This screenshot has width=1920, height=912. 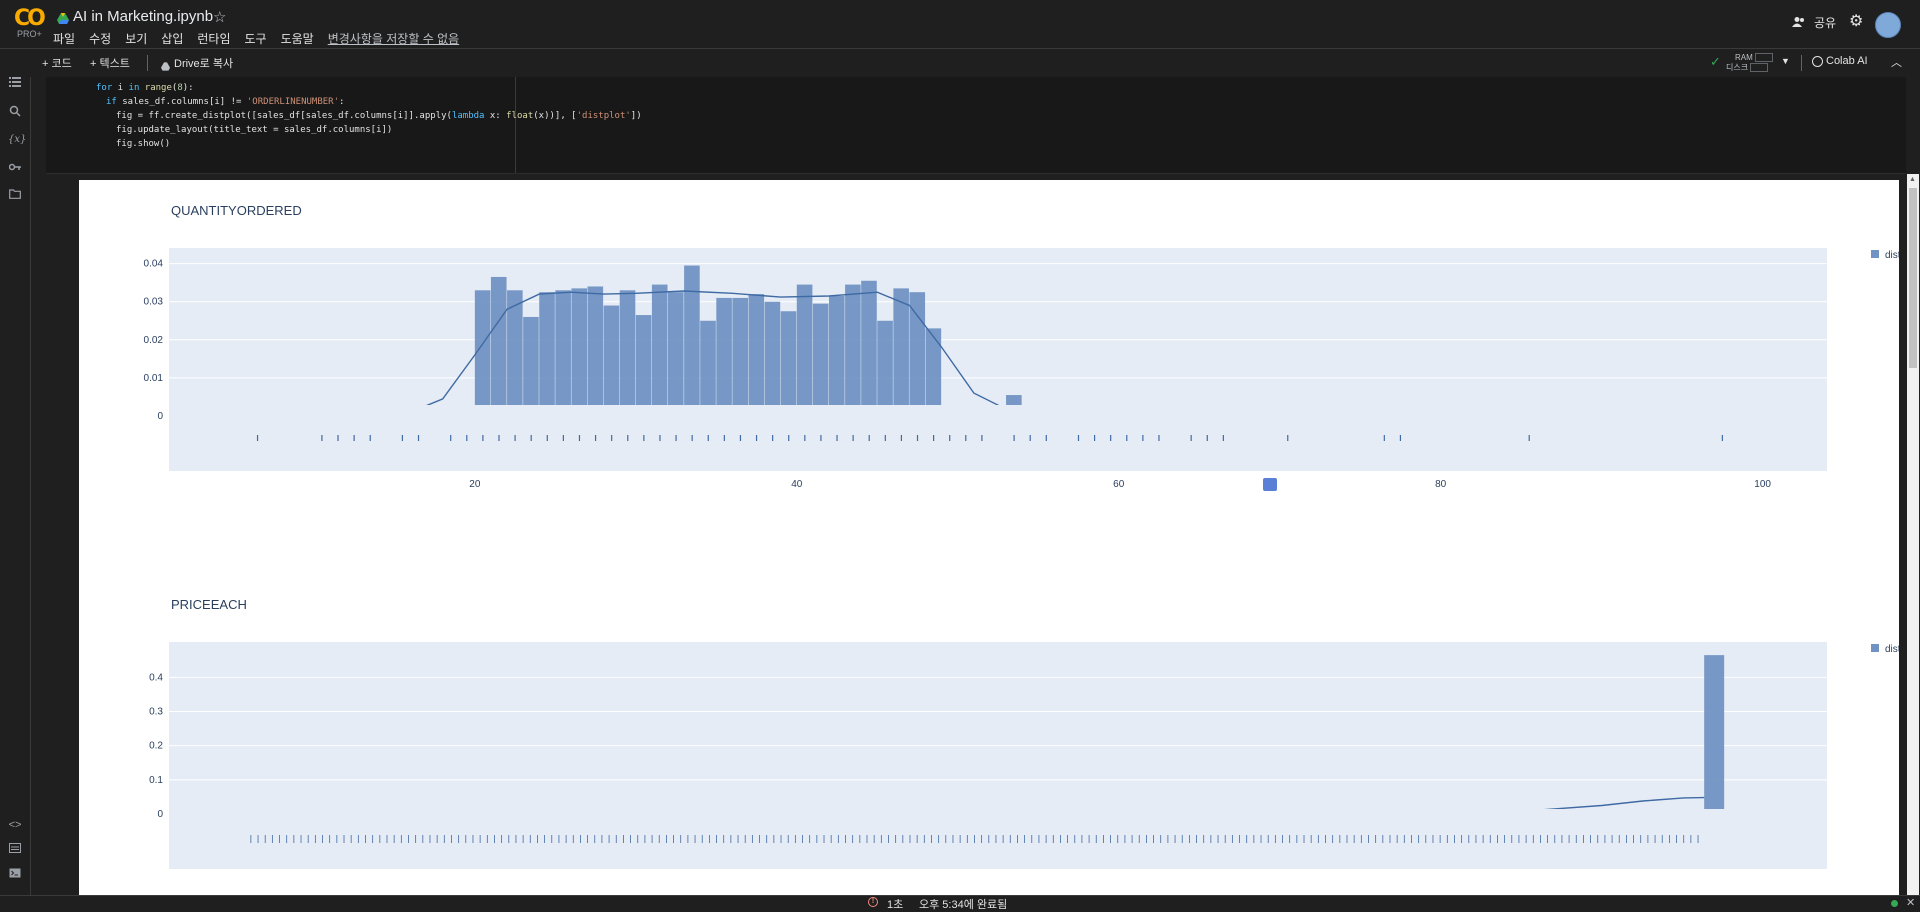 What do you see at coordinates (1715, 62) in the screenshot?
I see `check-icon: ✓` at bounding box center [1715, 62].